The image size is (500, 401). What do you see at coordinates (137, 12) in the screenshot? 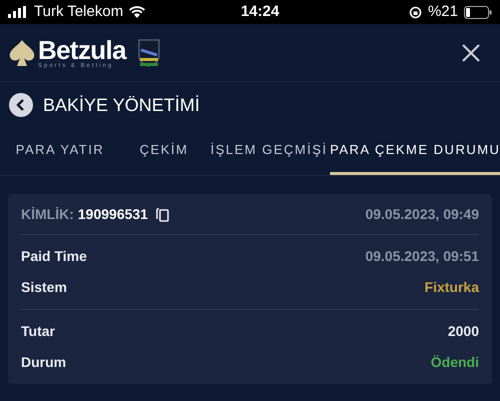
I see `wifi-icon` at bounding box center [137, 12].